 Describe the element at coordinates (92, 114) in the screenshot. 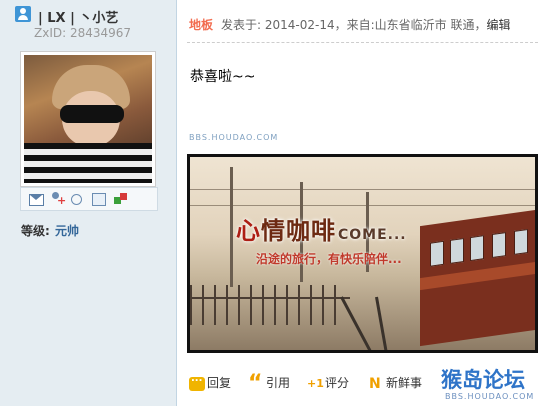

I see `avatar-sunglasses` at that location.